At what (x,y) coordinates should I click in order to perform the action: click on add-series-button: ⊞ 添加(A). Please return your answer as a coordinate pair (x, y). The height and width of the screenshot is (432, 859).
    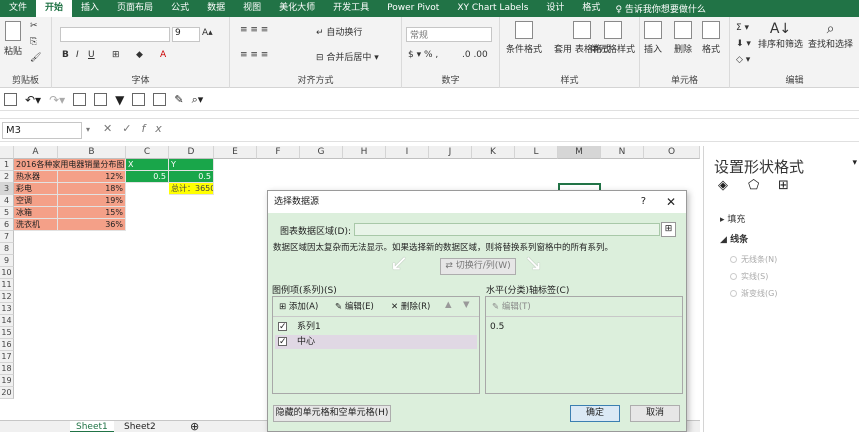
    Looking at the image, I should click on (298, 306).